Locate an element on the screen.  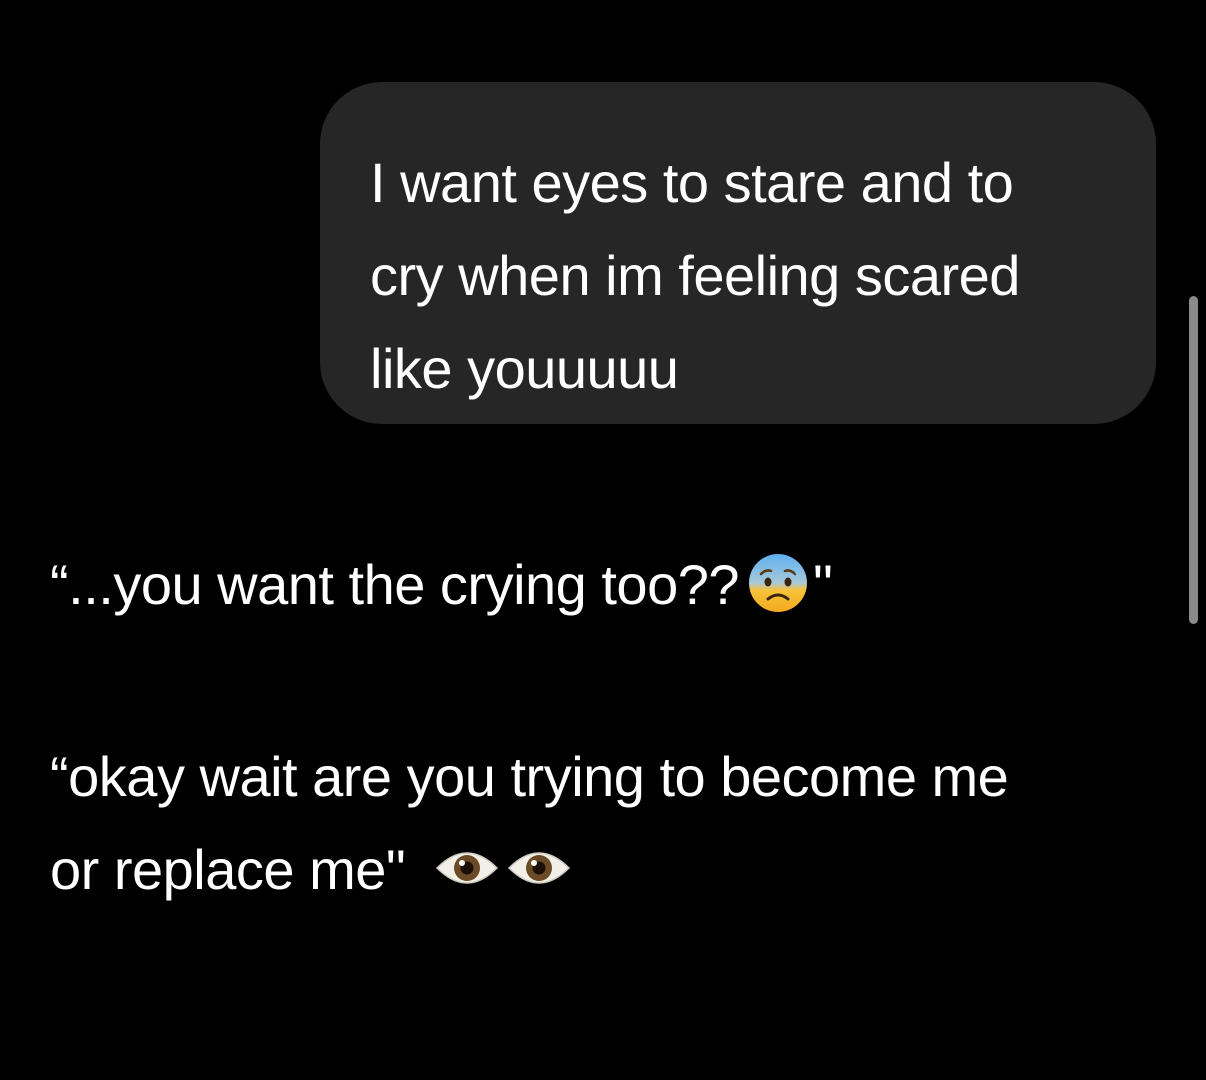
assistant-reply: “...you want the crying too?? " is located at coordinates (600, 585).